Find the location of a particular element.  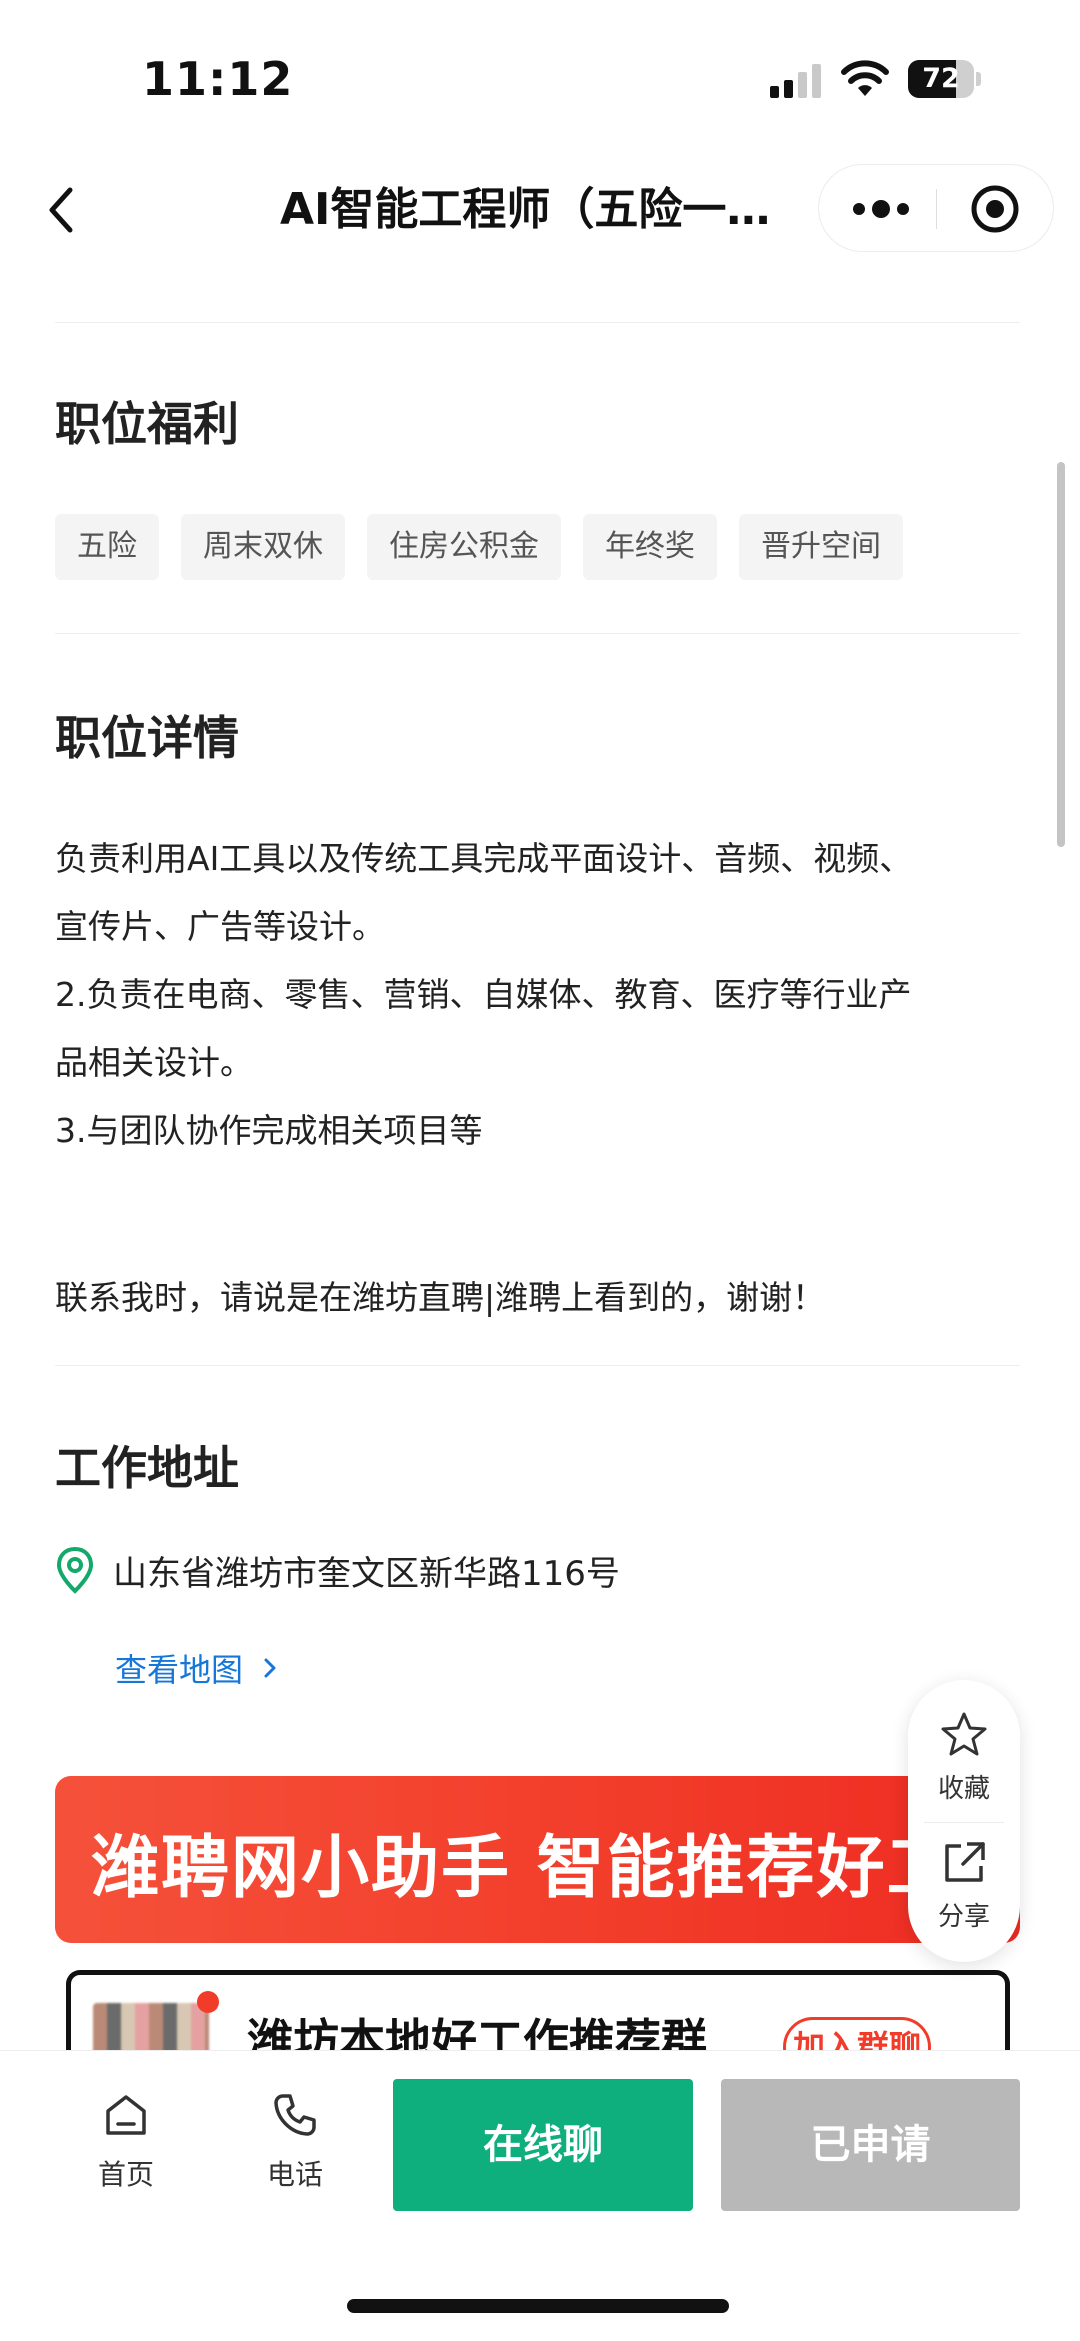

contact-note: 联系我时，请说是在潍坊直聘|潍聘上看到的，谢谢！ is located at coordinates (440, 1297).